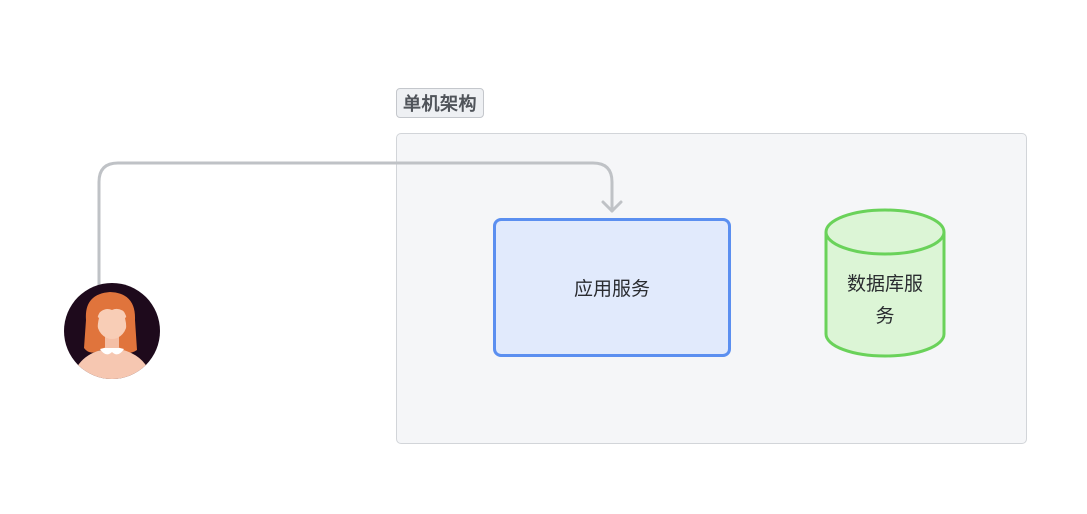 The width and height of the screenshot is (1087, 514). Describe the element at coordinates (885, 316) in the screenshot. I see `db-service-label-line2: 务` at that location.